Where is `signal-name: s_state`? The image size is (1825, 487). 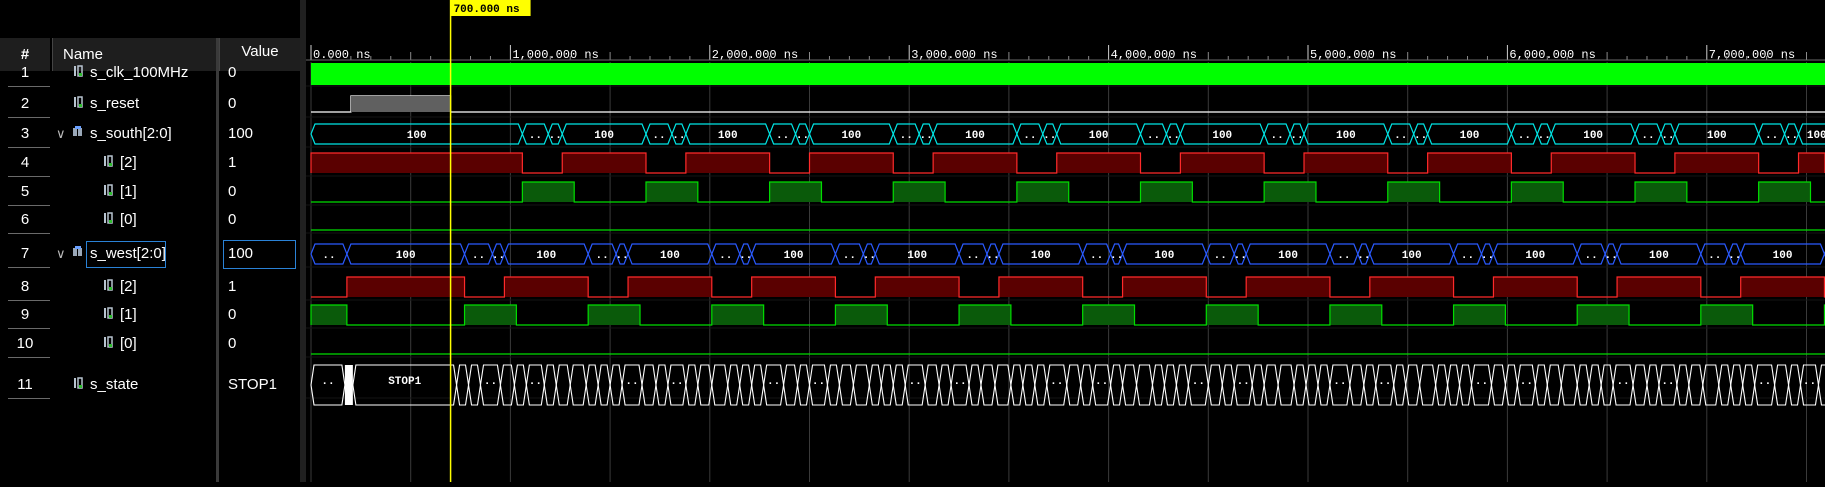 signal-name: s_state is located at coordinates (105, 385).